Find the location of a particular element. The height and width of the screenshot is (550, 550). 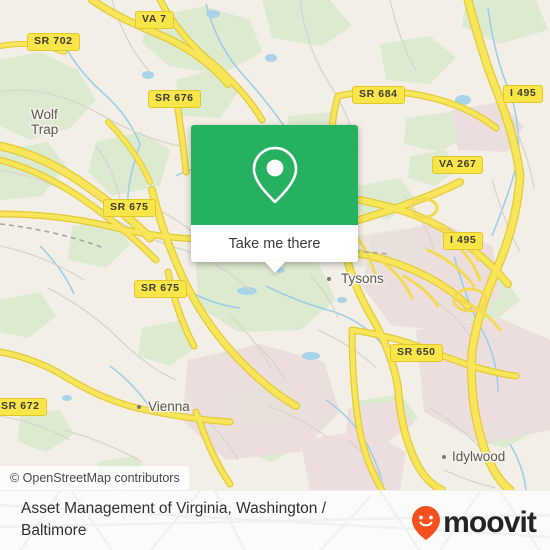

popup-image-panel is located at coordinates (274, 175).